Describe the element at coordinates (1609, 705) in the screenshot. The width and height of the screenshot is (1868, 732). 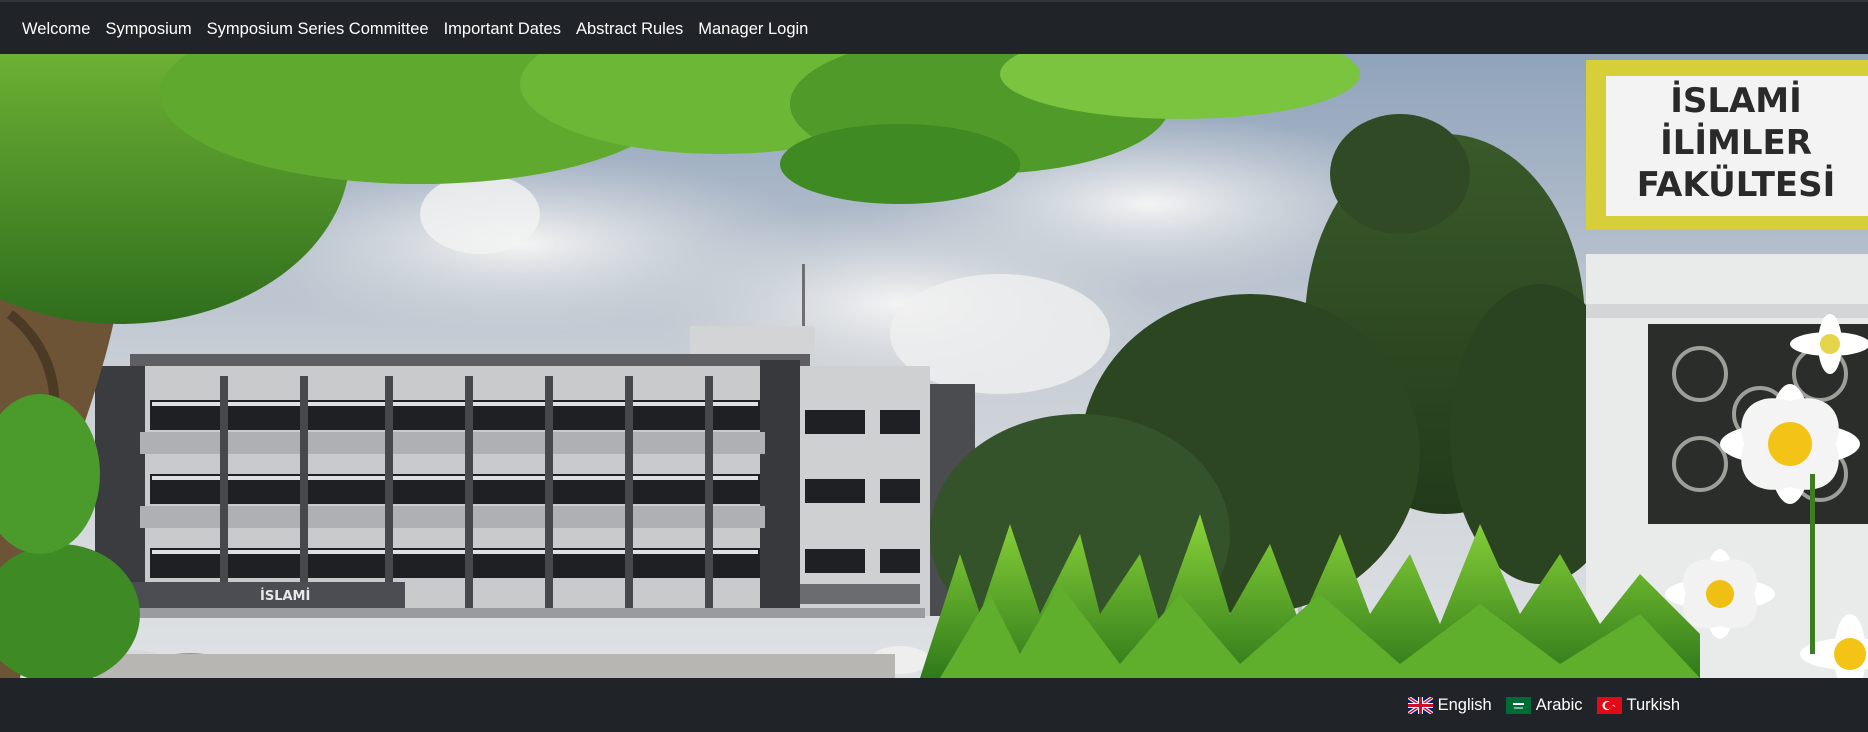
I see `turkey-flag-icon` at that location.